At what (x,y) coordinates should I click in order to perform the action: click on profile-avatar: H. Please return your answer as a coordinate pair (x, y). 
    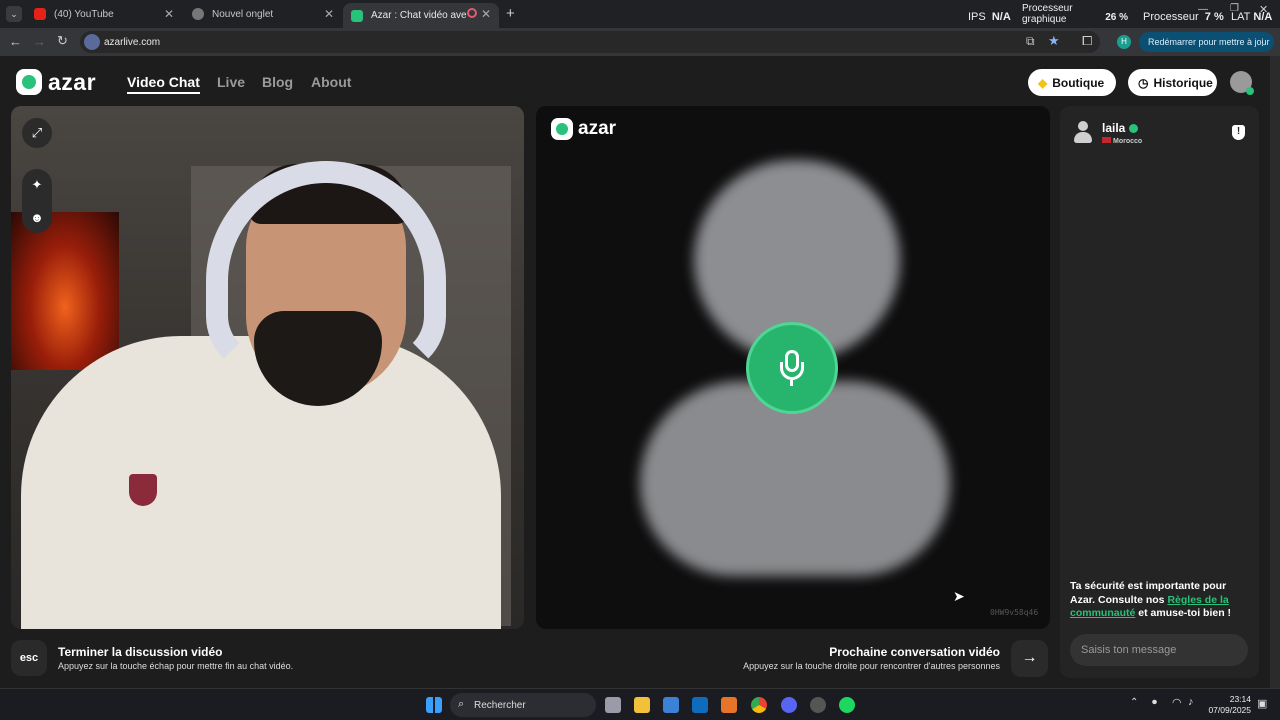
    Looking at the image, I should click on (1124, 42).